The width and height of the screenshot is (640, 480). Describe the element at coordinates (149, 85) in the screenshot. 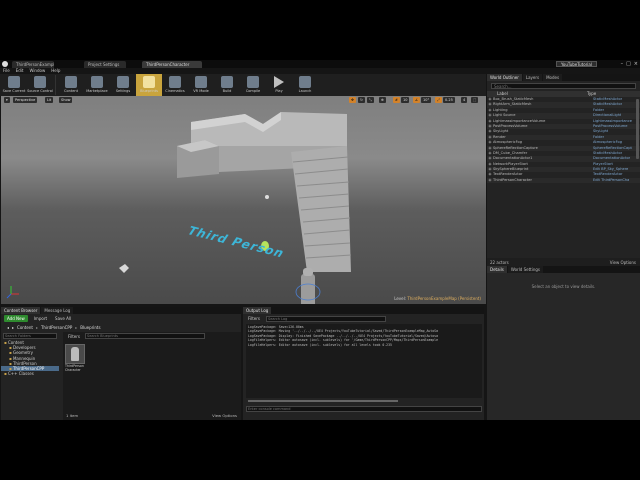

I see `blueprints-button: Blueprints` at that location.